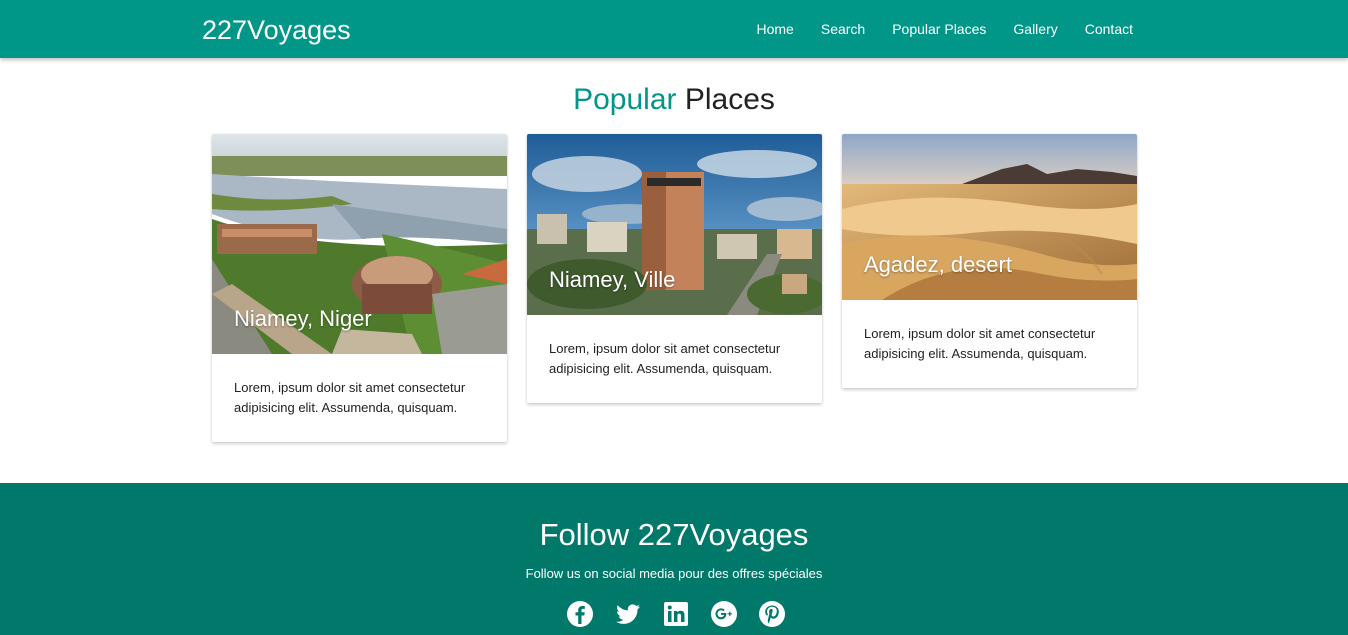  I want to click on nav-link-search: Search, so click(843, 29).